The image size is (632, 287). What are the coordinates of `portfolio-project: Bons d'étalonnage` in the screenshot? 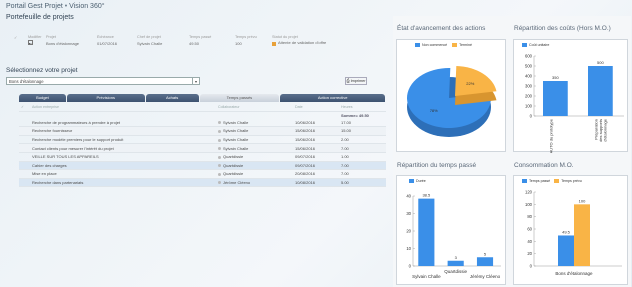 It's located at (71, 43).